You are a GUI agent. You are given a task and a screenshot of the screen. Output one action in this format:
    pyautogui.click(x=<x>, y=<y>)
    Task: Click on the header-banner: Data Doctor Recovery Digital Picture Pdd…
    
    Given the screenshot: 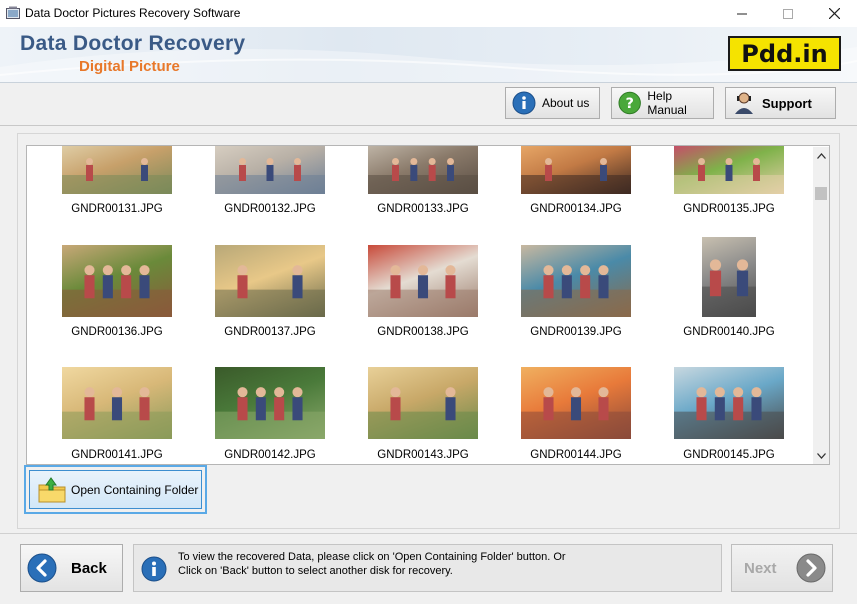 What is the action you would take?
    pyautogui.click(x=428, y=55)
    